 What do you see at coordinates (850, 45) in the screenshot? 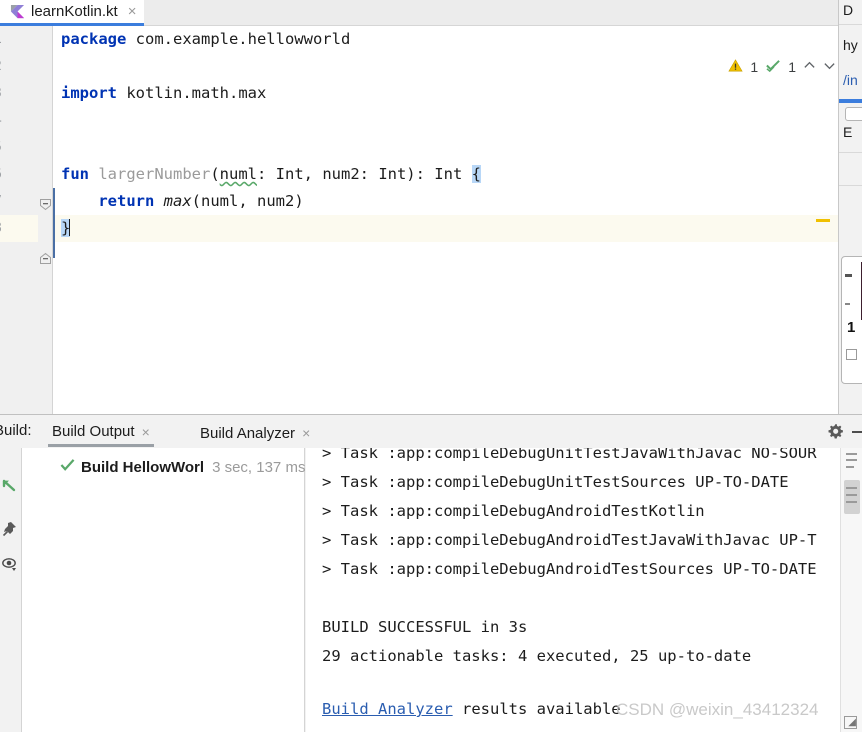
I see `background-row-text: hy` at bounding box center [850, 45].